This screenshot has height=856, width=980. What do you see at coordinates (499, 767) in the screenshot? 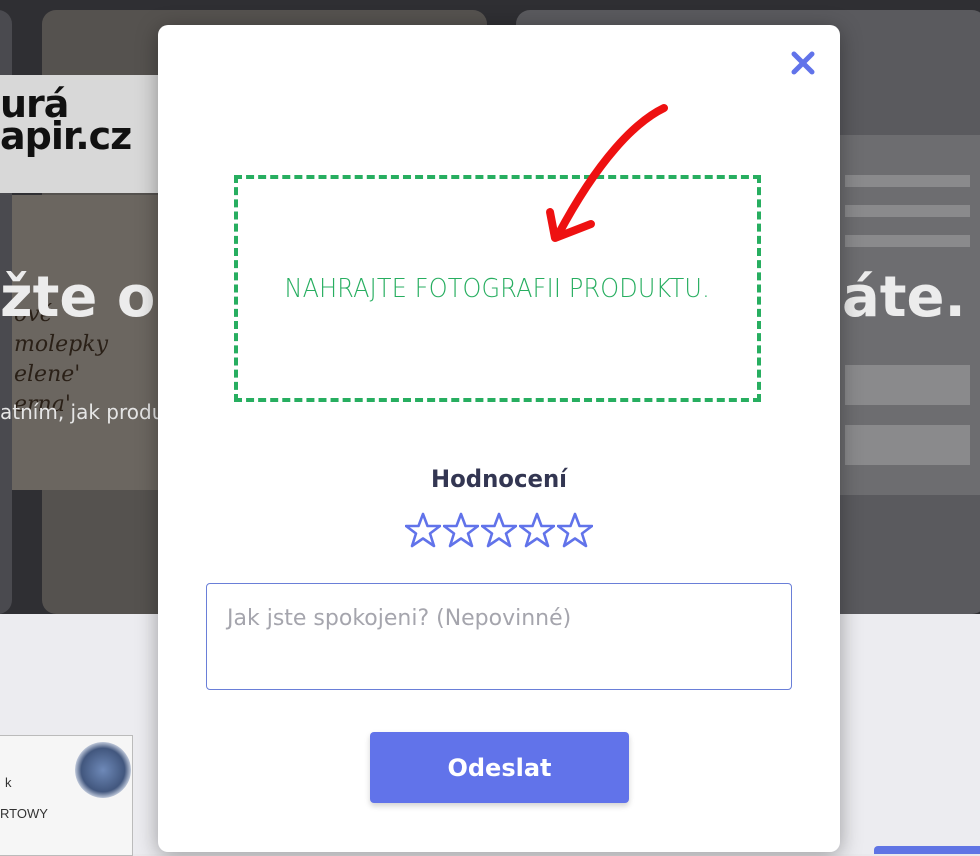
I see `submit-button: Odeslat` at bounding box center [499, 767].